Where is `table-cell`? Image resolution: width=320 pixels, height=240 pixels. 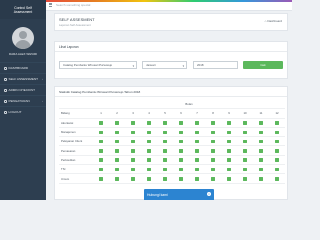 table-cell is located at coordinates (117, 150).